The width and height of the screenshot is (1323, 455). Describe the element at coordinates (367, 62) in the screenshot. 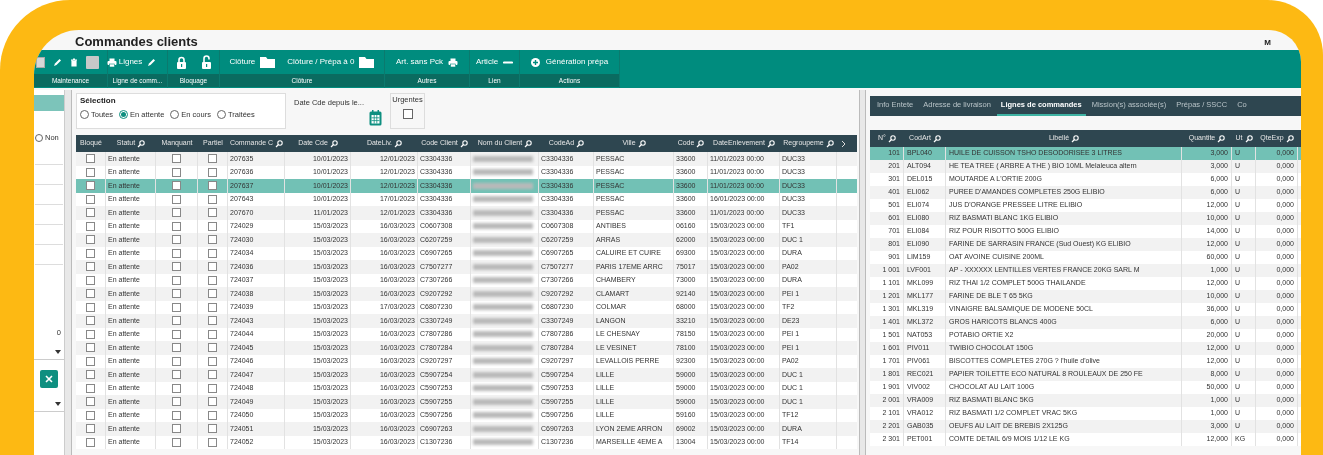

I see `folder-icon` at that location.